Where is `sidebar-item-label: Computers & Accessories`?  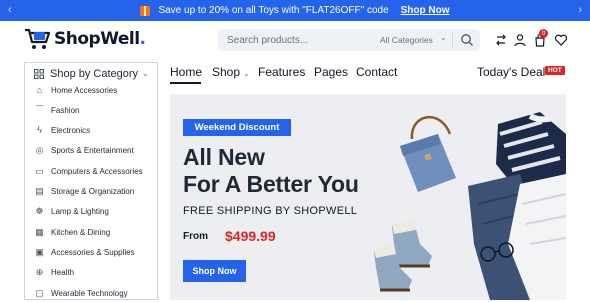
sidebar-item-label: Computers & Accessories is located at coordinates (97, 171).